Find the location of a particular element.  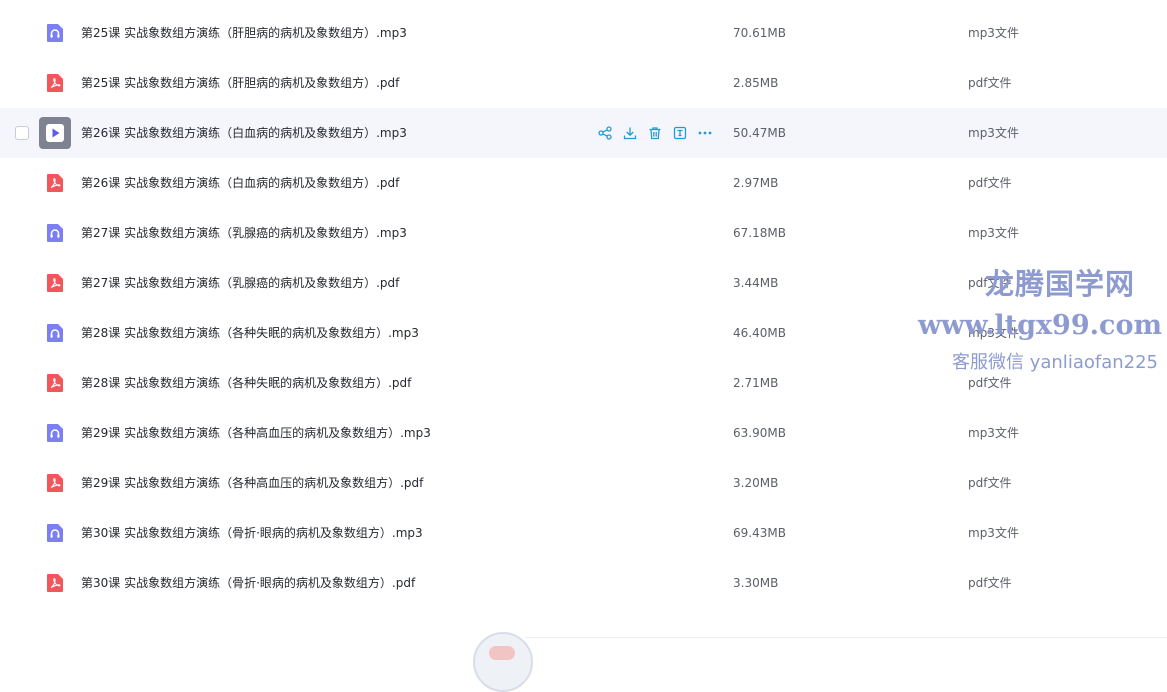

delete-icon is located at coordinates (655, 133).